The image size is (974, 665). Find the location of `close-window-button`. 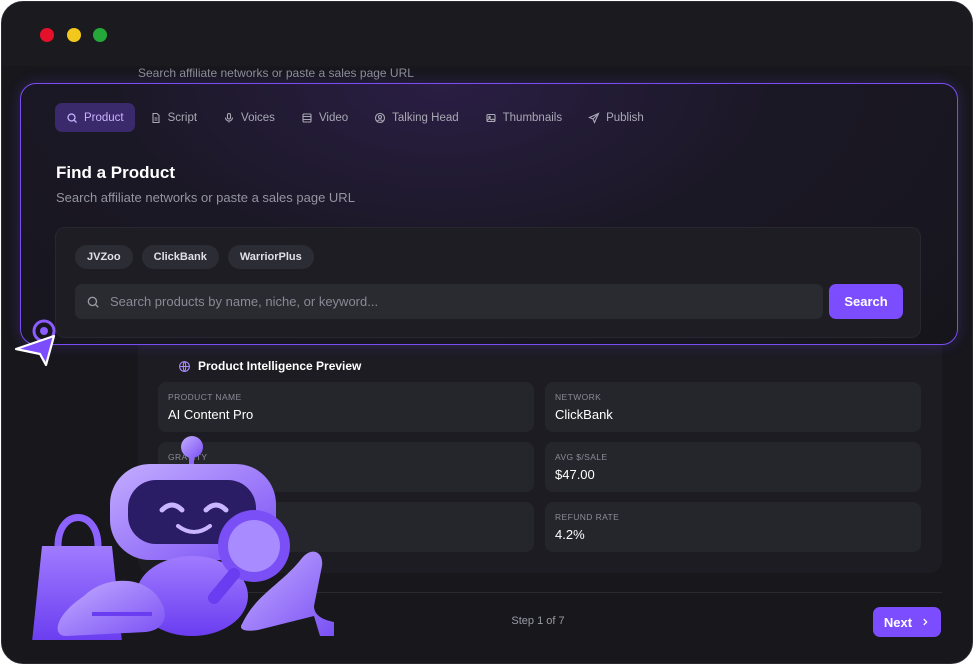

close-window-button is located at coordinates (47, 35).